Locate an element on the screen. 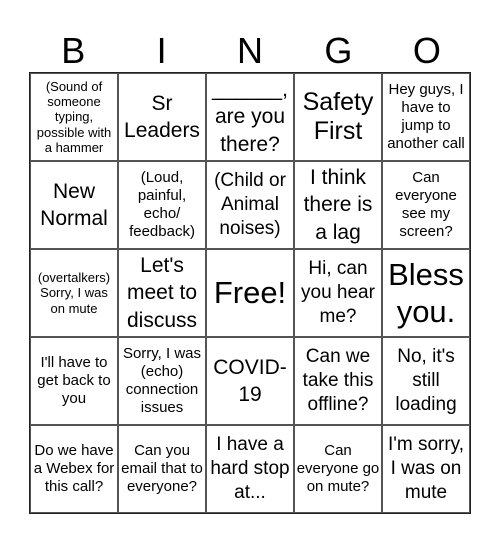 The image size is (500, 544). cell-text: (overtalkers) Sorry, I was on mute is located at coordinates (74, 293).